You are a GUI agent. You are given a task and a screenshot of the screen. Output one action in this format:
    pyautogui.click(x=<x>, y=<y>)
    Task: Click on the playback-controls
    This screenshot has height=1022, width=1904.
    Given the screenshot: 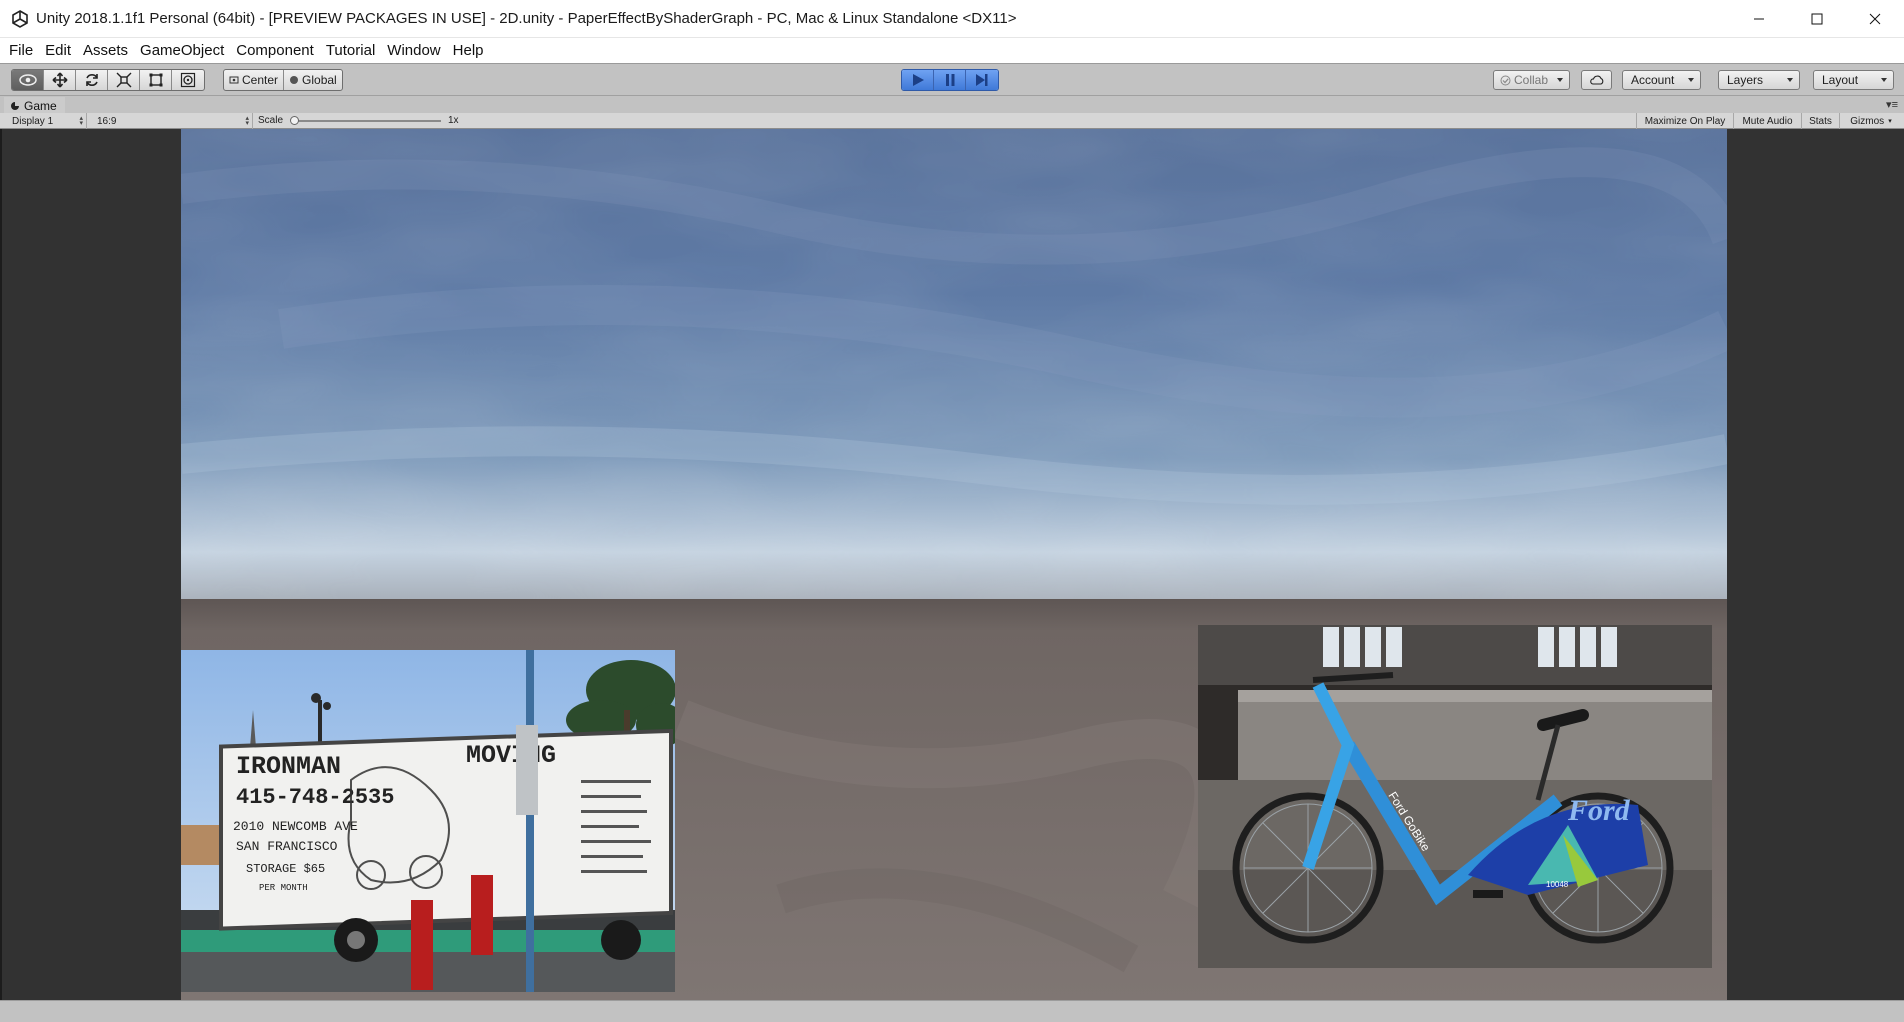 What is the action you would take?
    pyautogui.click(x=950, y=80)
    